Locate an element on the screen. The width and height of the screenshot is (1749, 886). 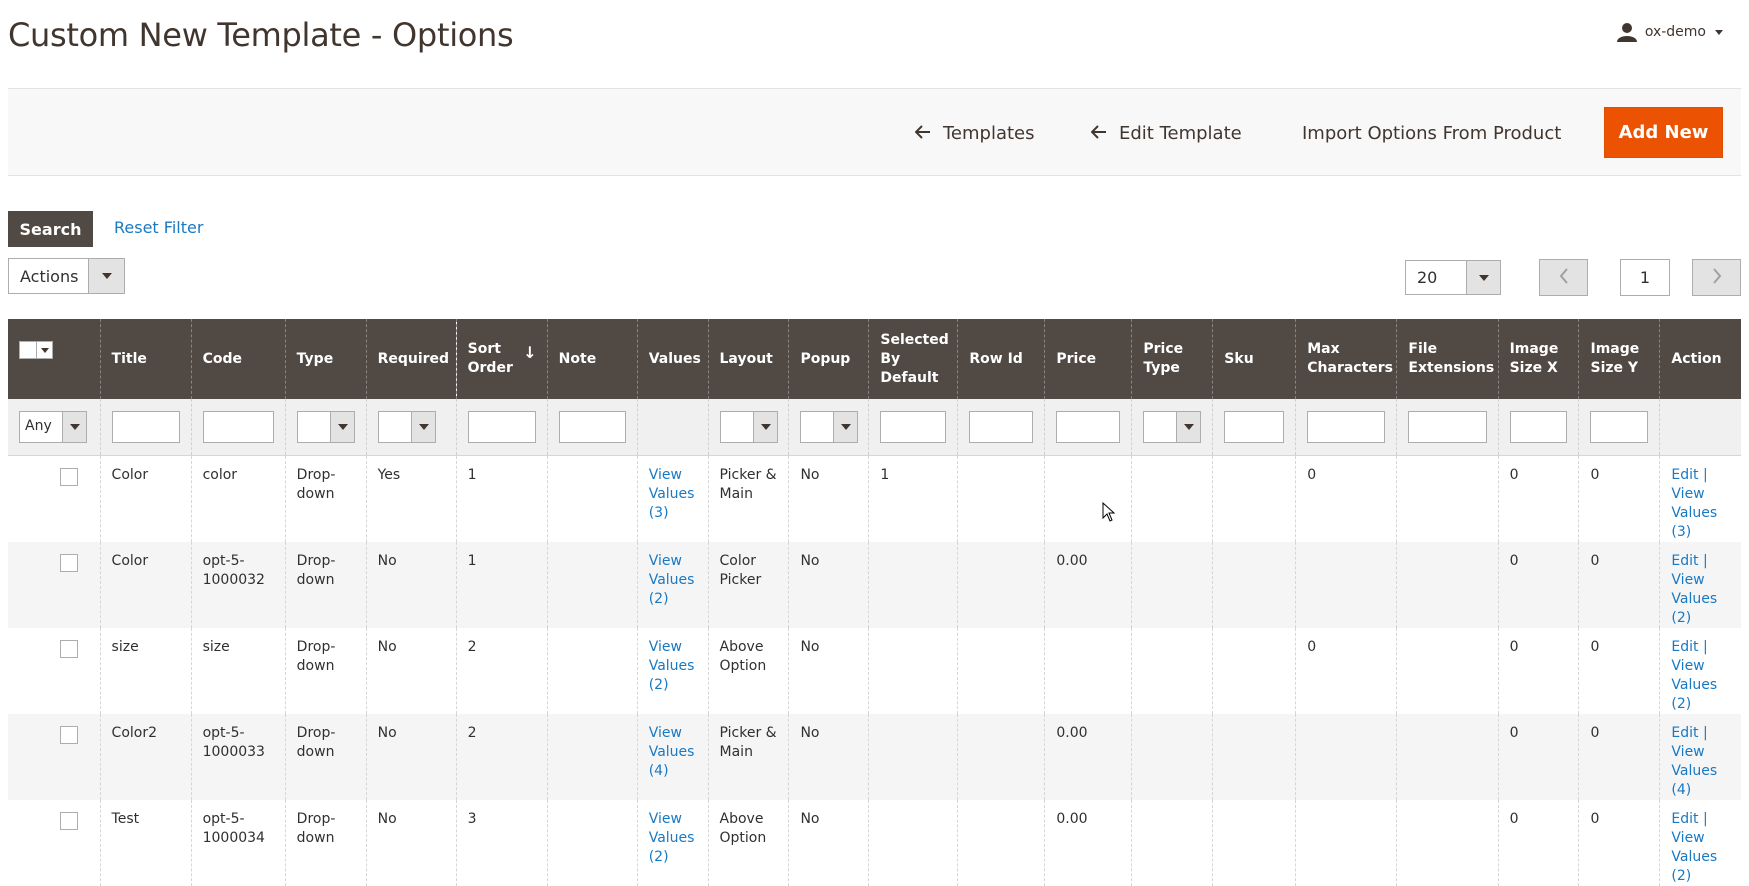
templates-back-button: Templates is located at coordinates (974, 133).